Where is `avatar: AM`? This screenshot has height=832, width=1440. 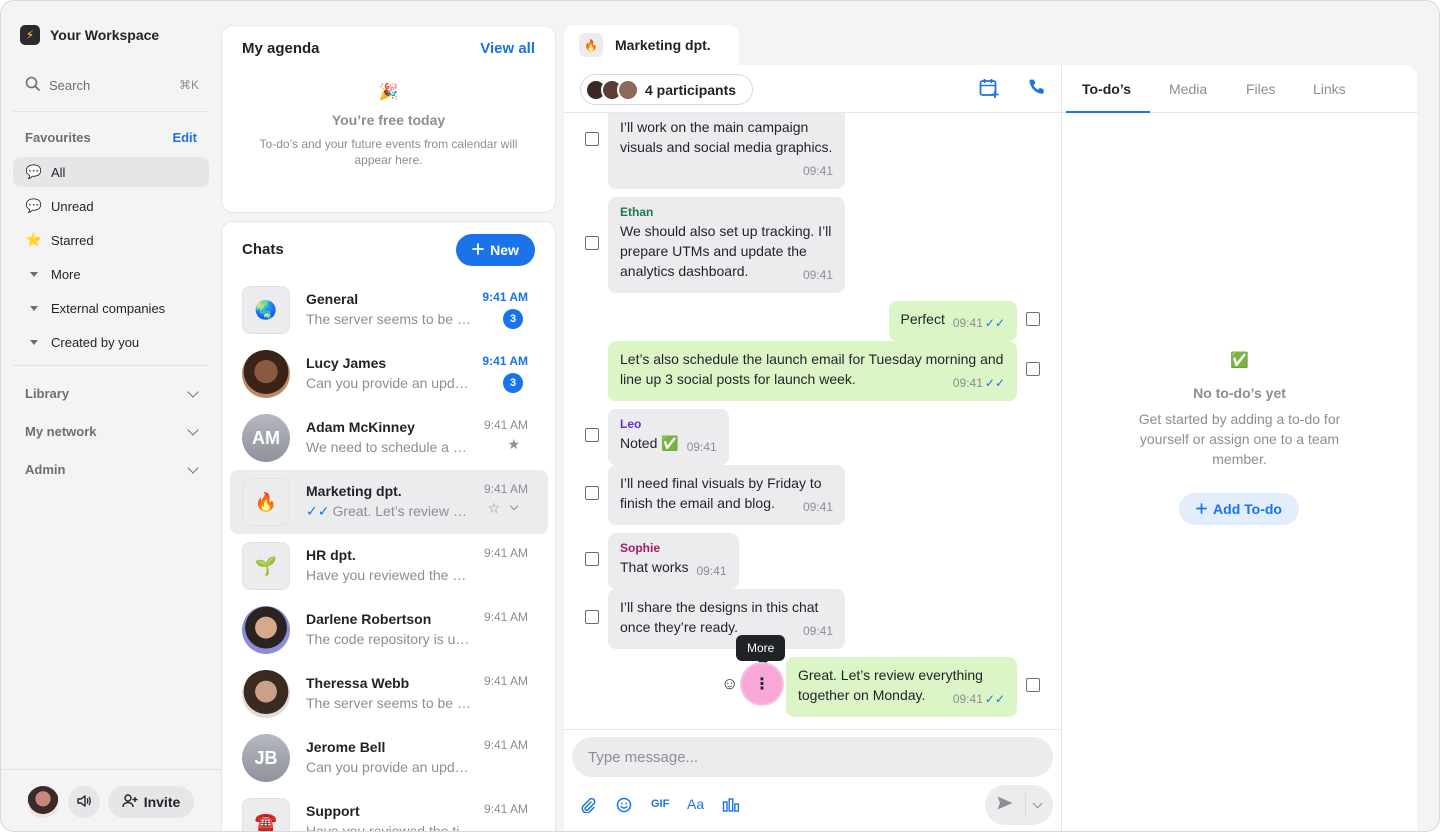 avatar: AM is located at coordinates (266, 438).